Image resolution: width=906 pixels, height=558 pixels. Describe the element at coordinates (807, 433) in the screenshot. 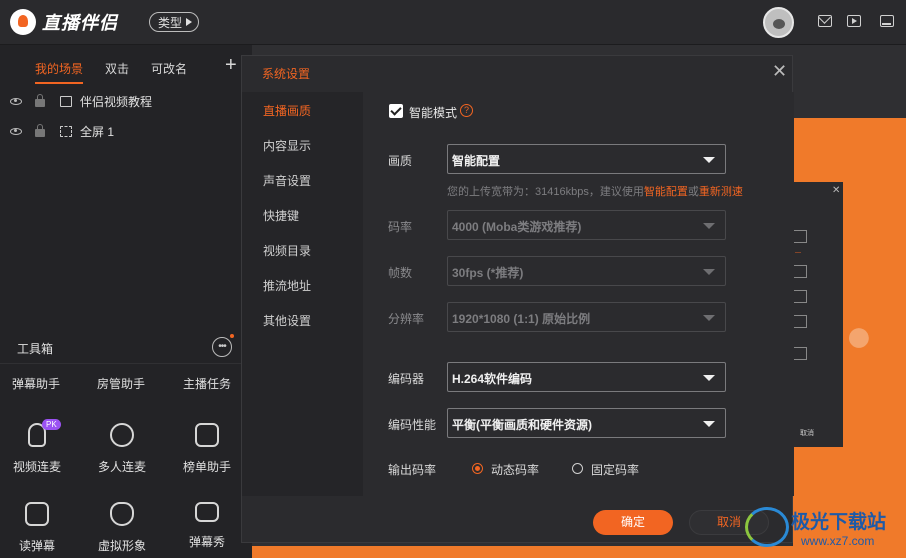

I see `preview-cancel-text: 取消` at that location.